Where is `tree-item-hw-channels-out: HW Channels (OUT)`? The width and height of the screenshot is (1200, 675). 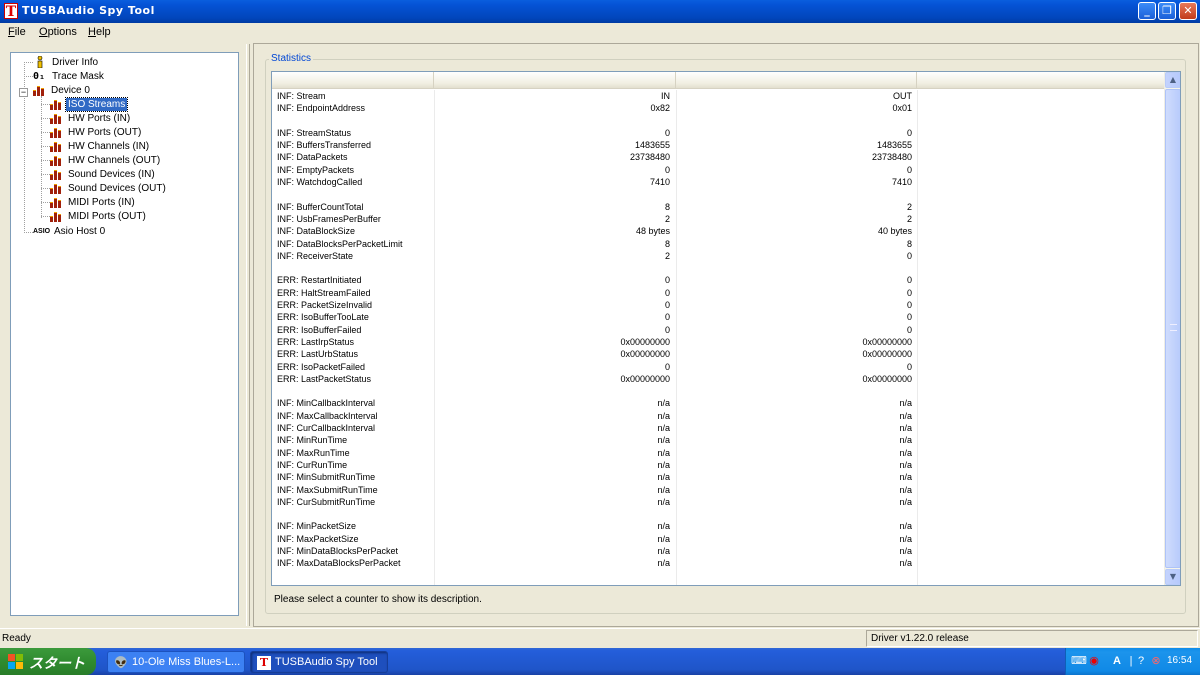
tree-item-hw-channels-out: HW Channels (OUT) is located at coordinates (106, 160).